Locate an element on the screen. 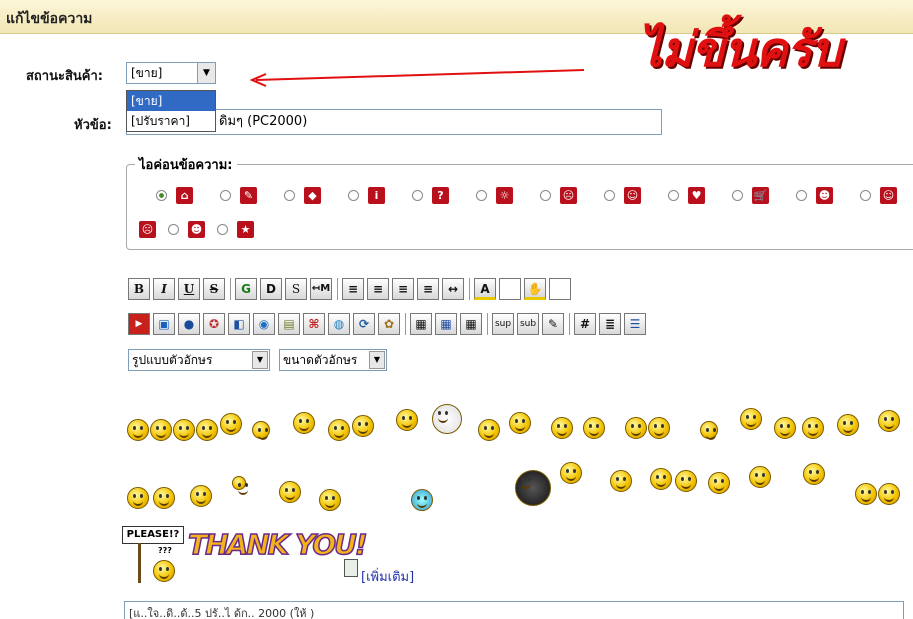  please-sign-sticker: PLEASE!? is located at coordinates (153, 535).